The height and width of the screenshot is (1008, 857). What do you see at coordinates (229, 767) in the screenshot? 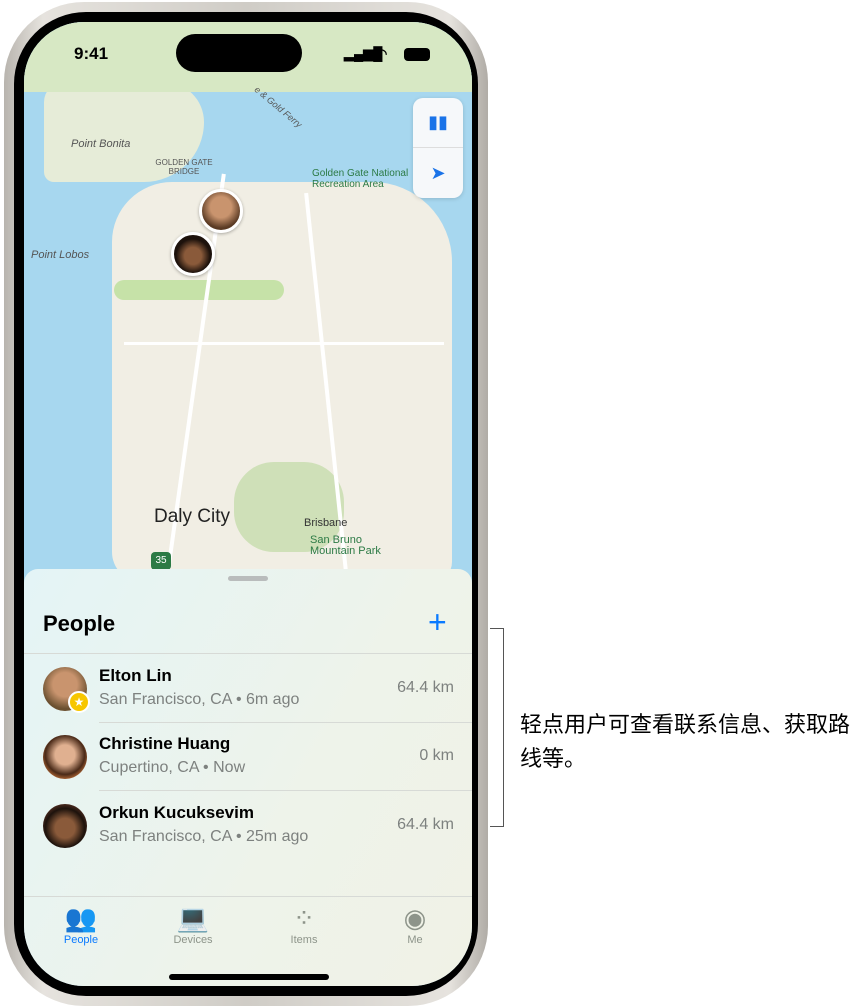
I see `person-time: Now` at bounding box center [229, 767].